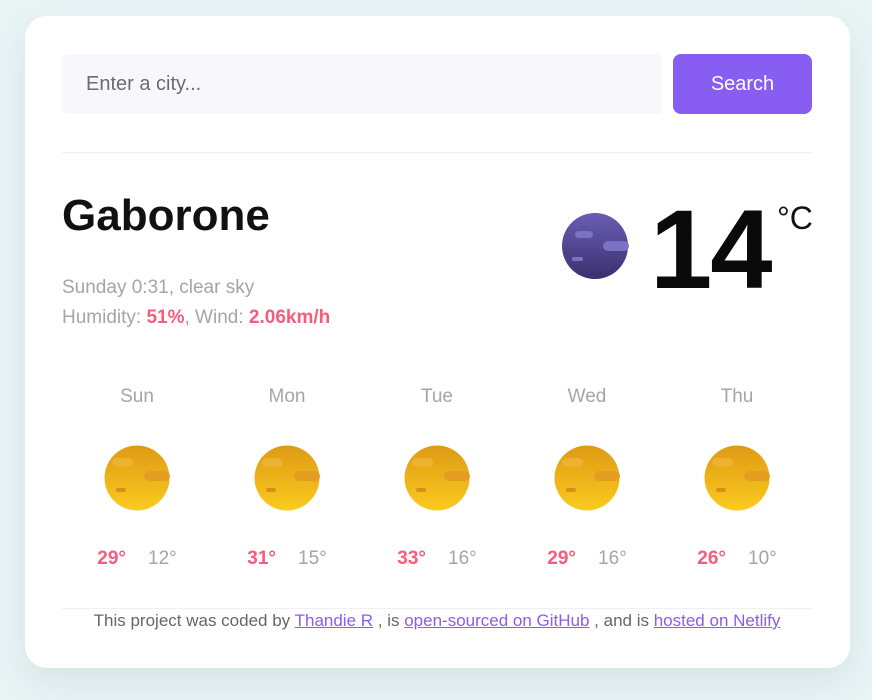 The width and height of the screenshot is (872, 700). I want to click on netlify-link: hosted on Netlify, so click(717, 620).